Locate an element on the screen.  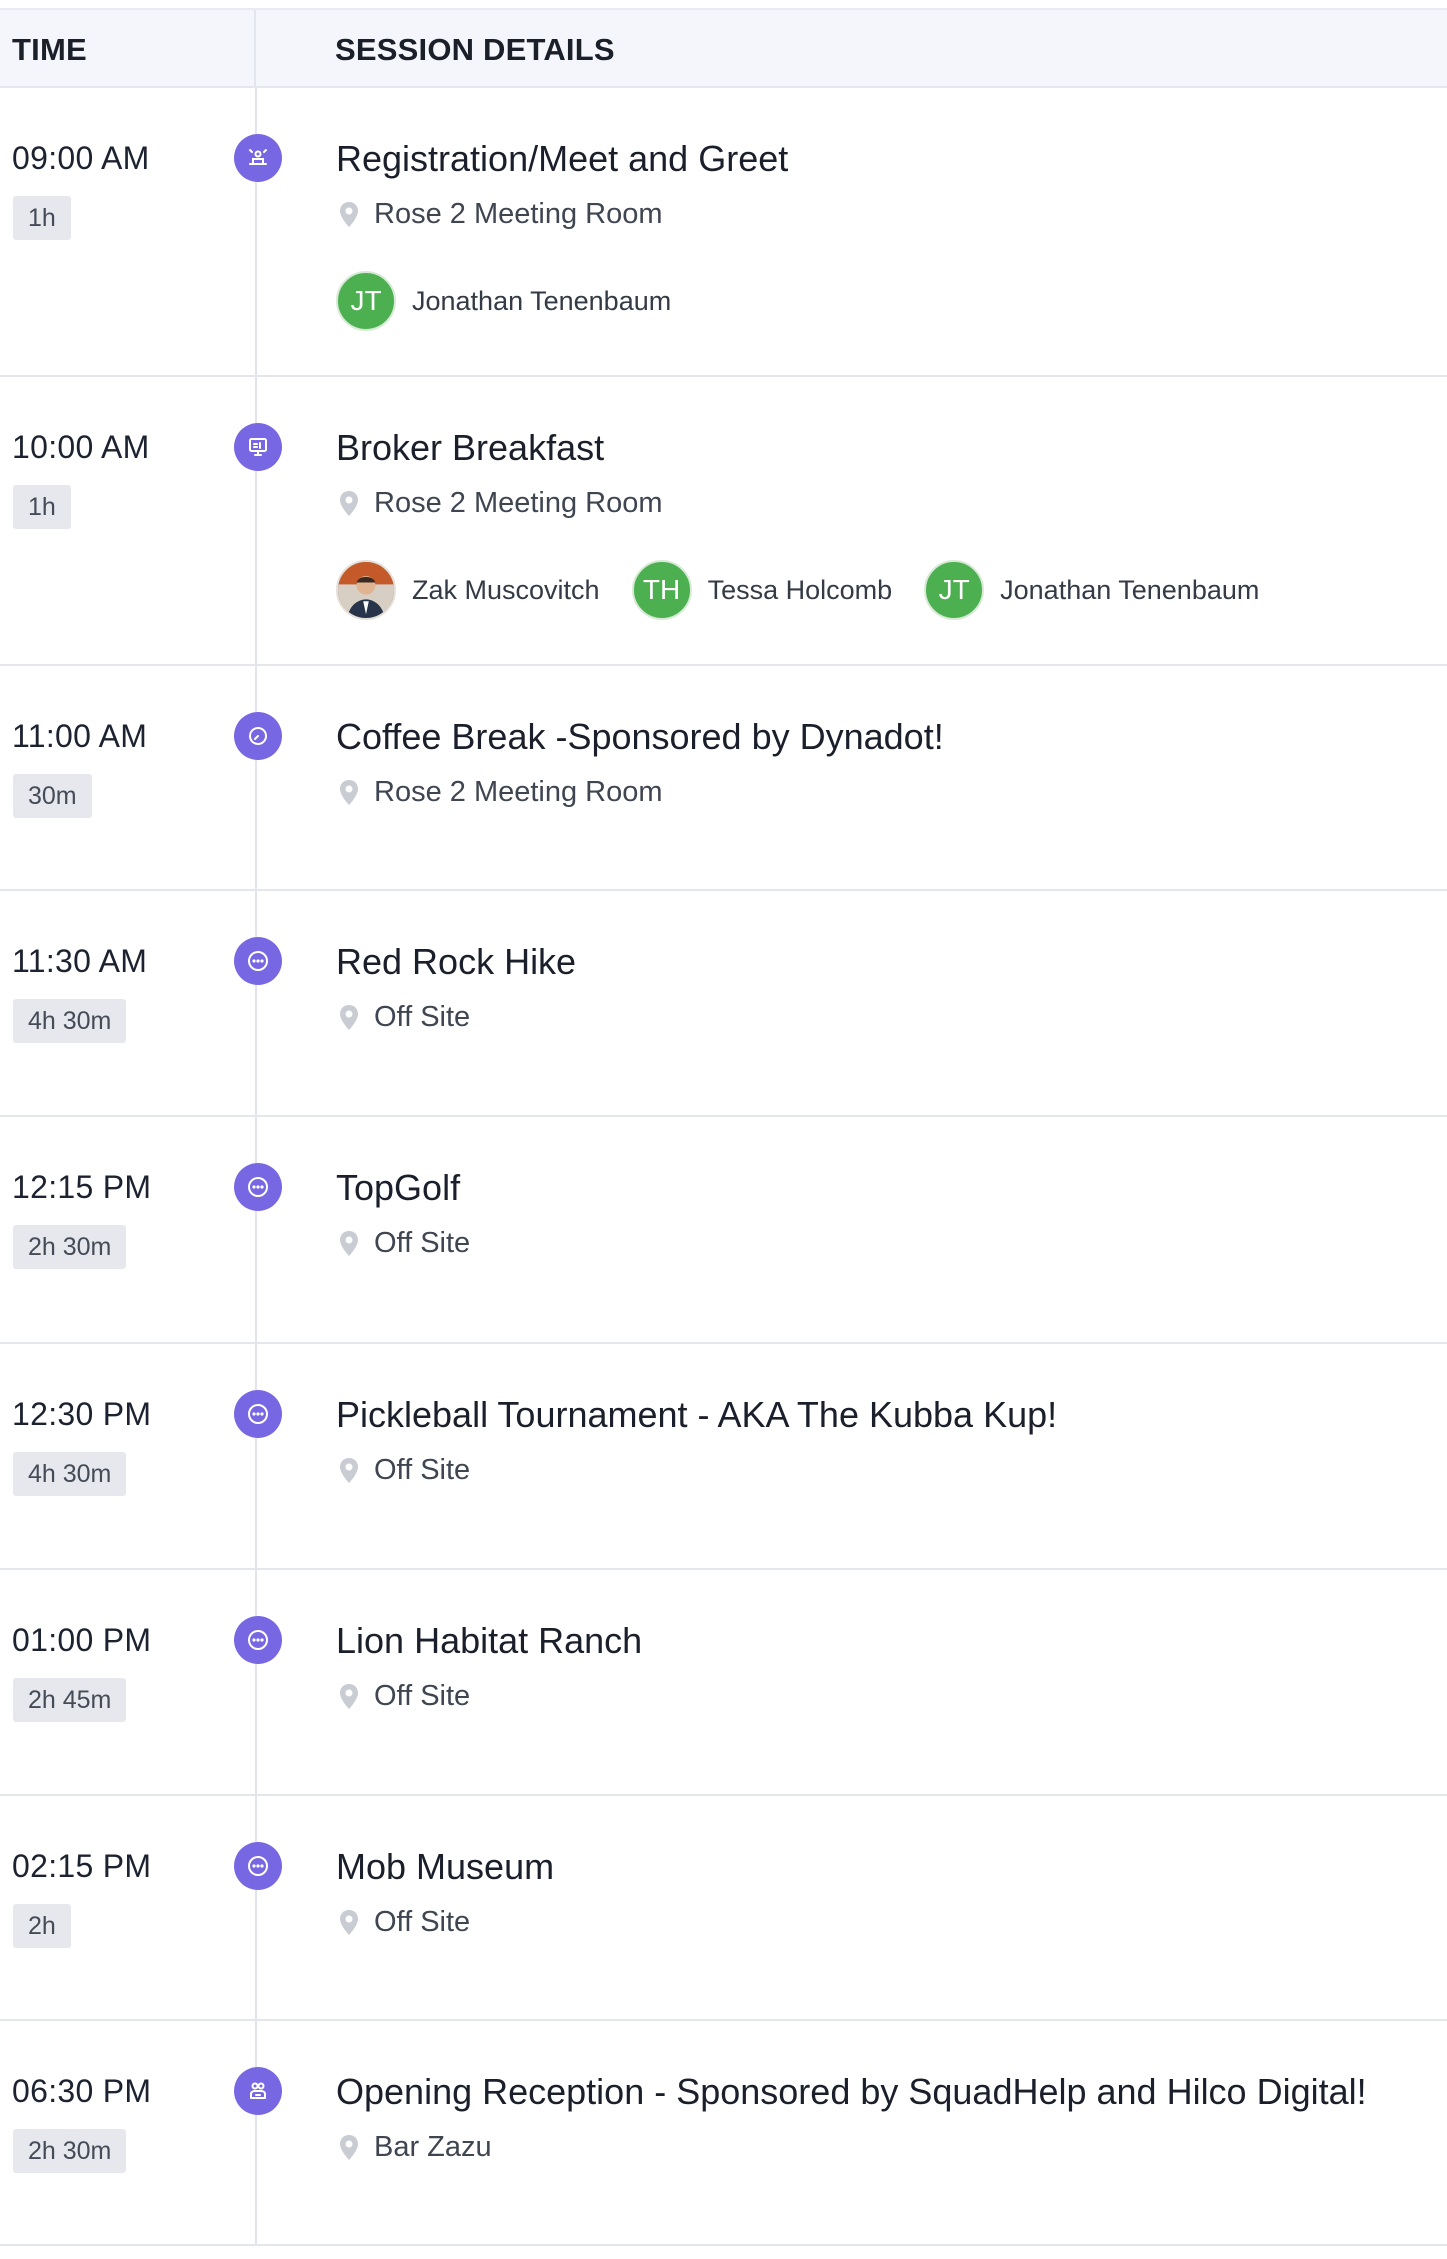
presentation-icon is located at coordinates (258, 447).